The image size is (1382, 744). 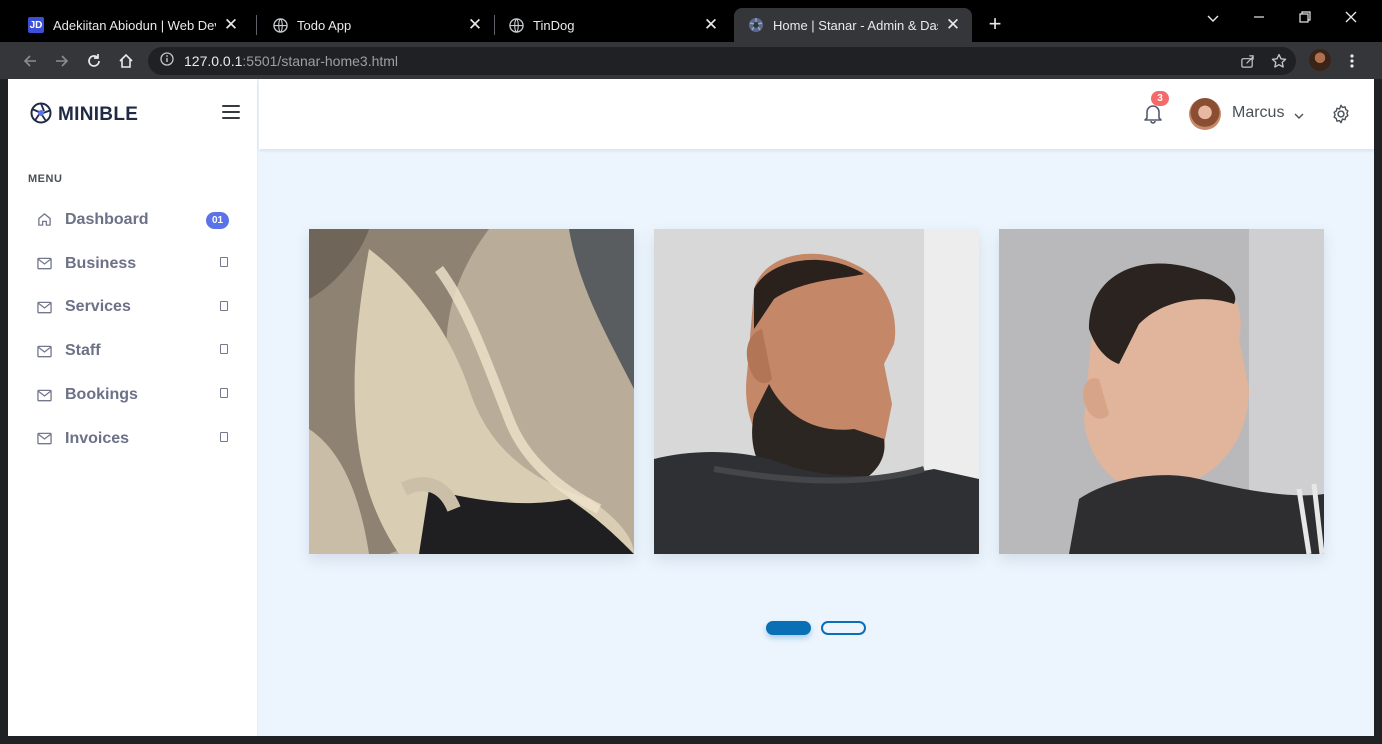 What do you see at coordinates (324, 25) in the screenshot?
I see `tab-title: Todo App` at bounding box center [324, 25].